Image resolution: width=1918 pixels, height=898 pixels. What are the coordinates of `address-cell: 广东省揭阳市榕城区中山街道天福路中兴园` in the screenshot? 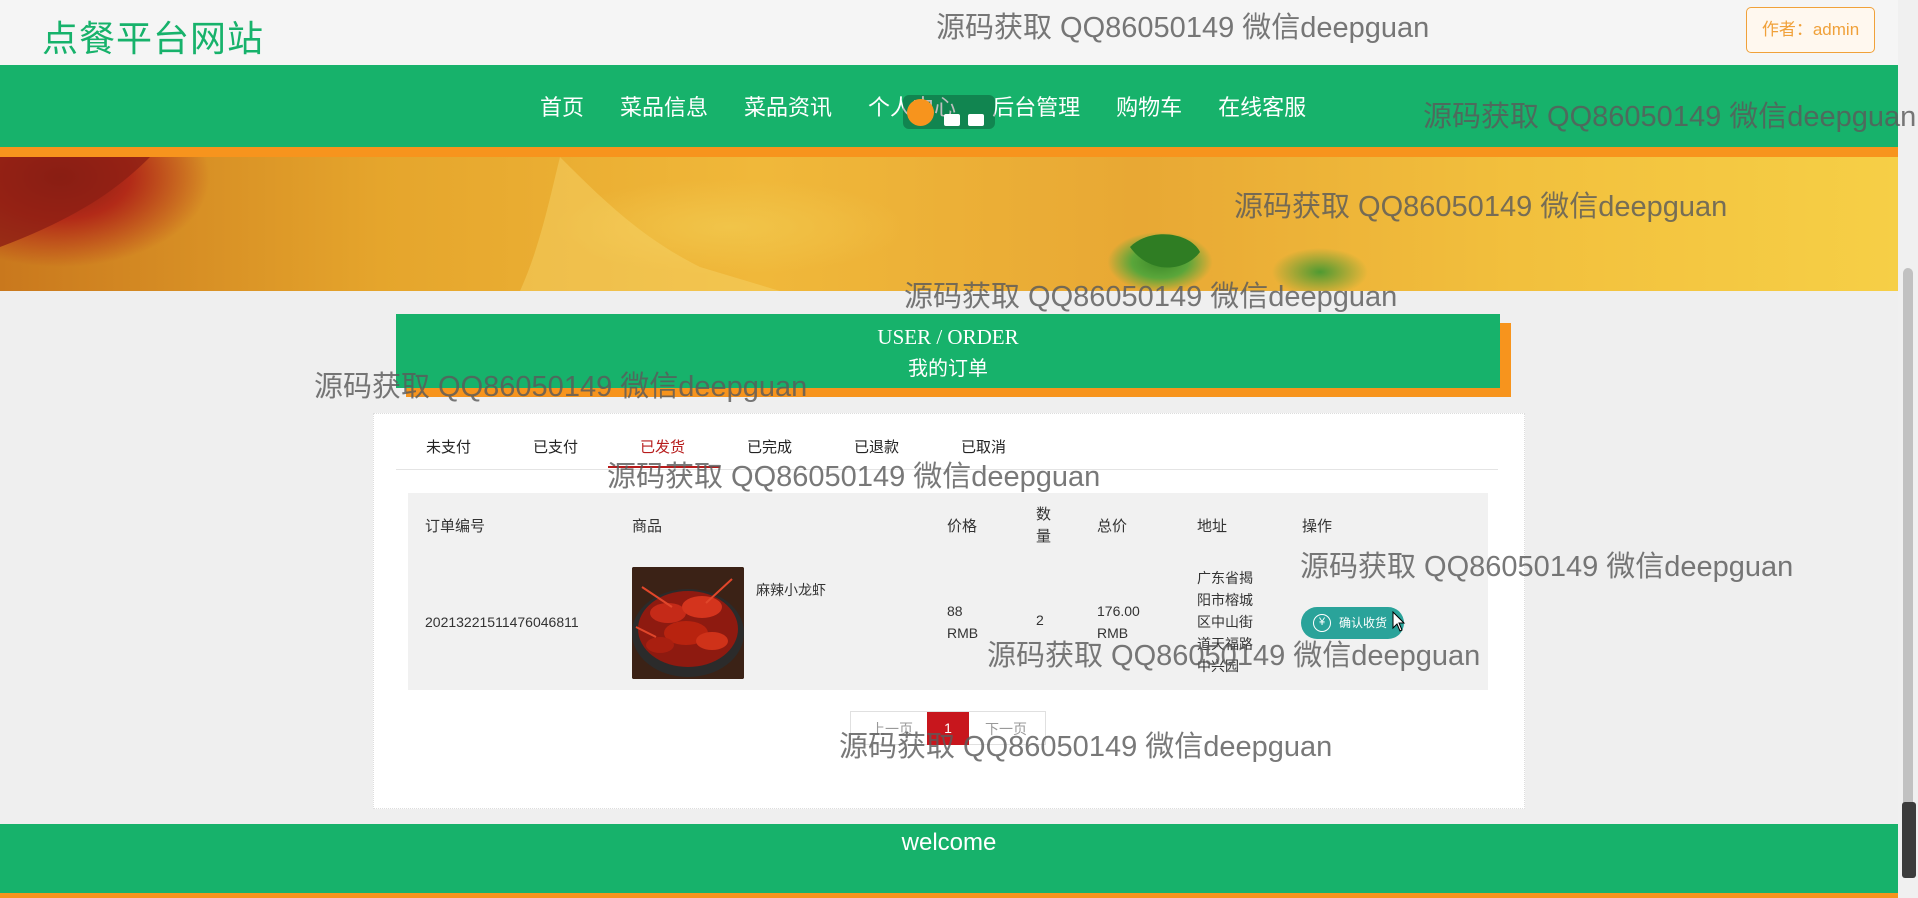 It's located at (1225, 622).